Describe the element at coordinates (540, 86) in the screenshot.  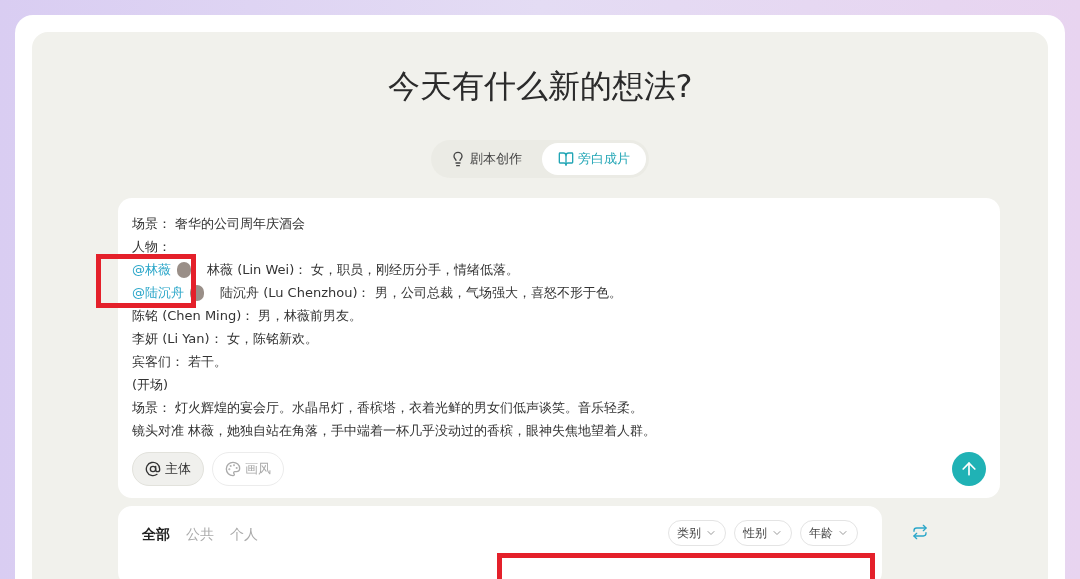
I see `page-title: 今天有什么新的想法?` at that location.